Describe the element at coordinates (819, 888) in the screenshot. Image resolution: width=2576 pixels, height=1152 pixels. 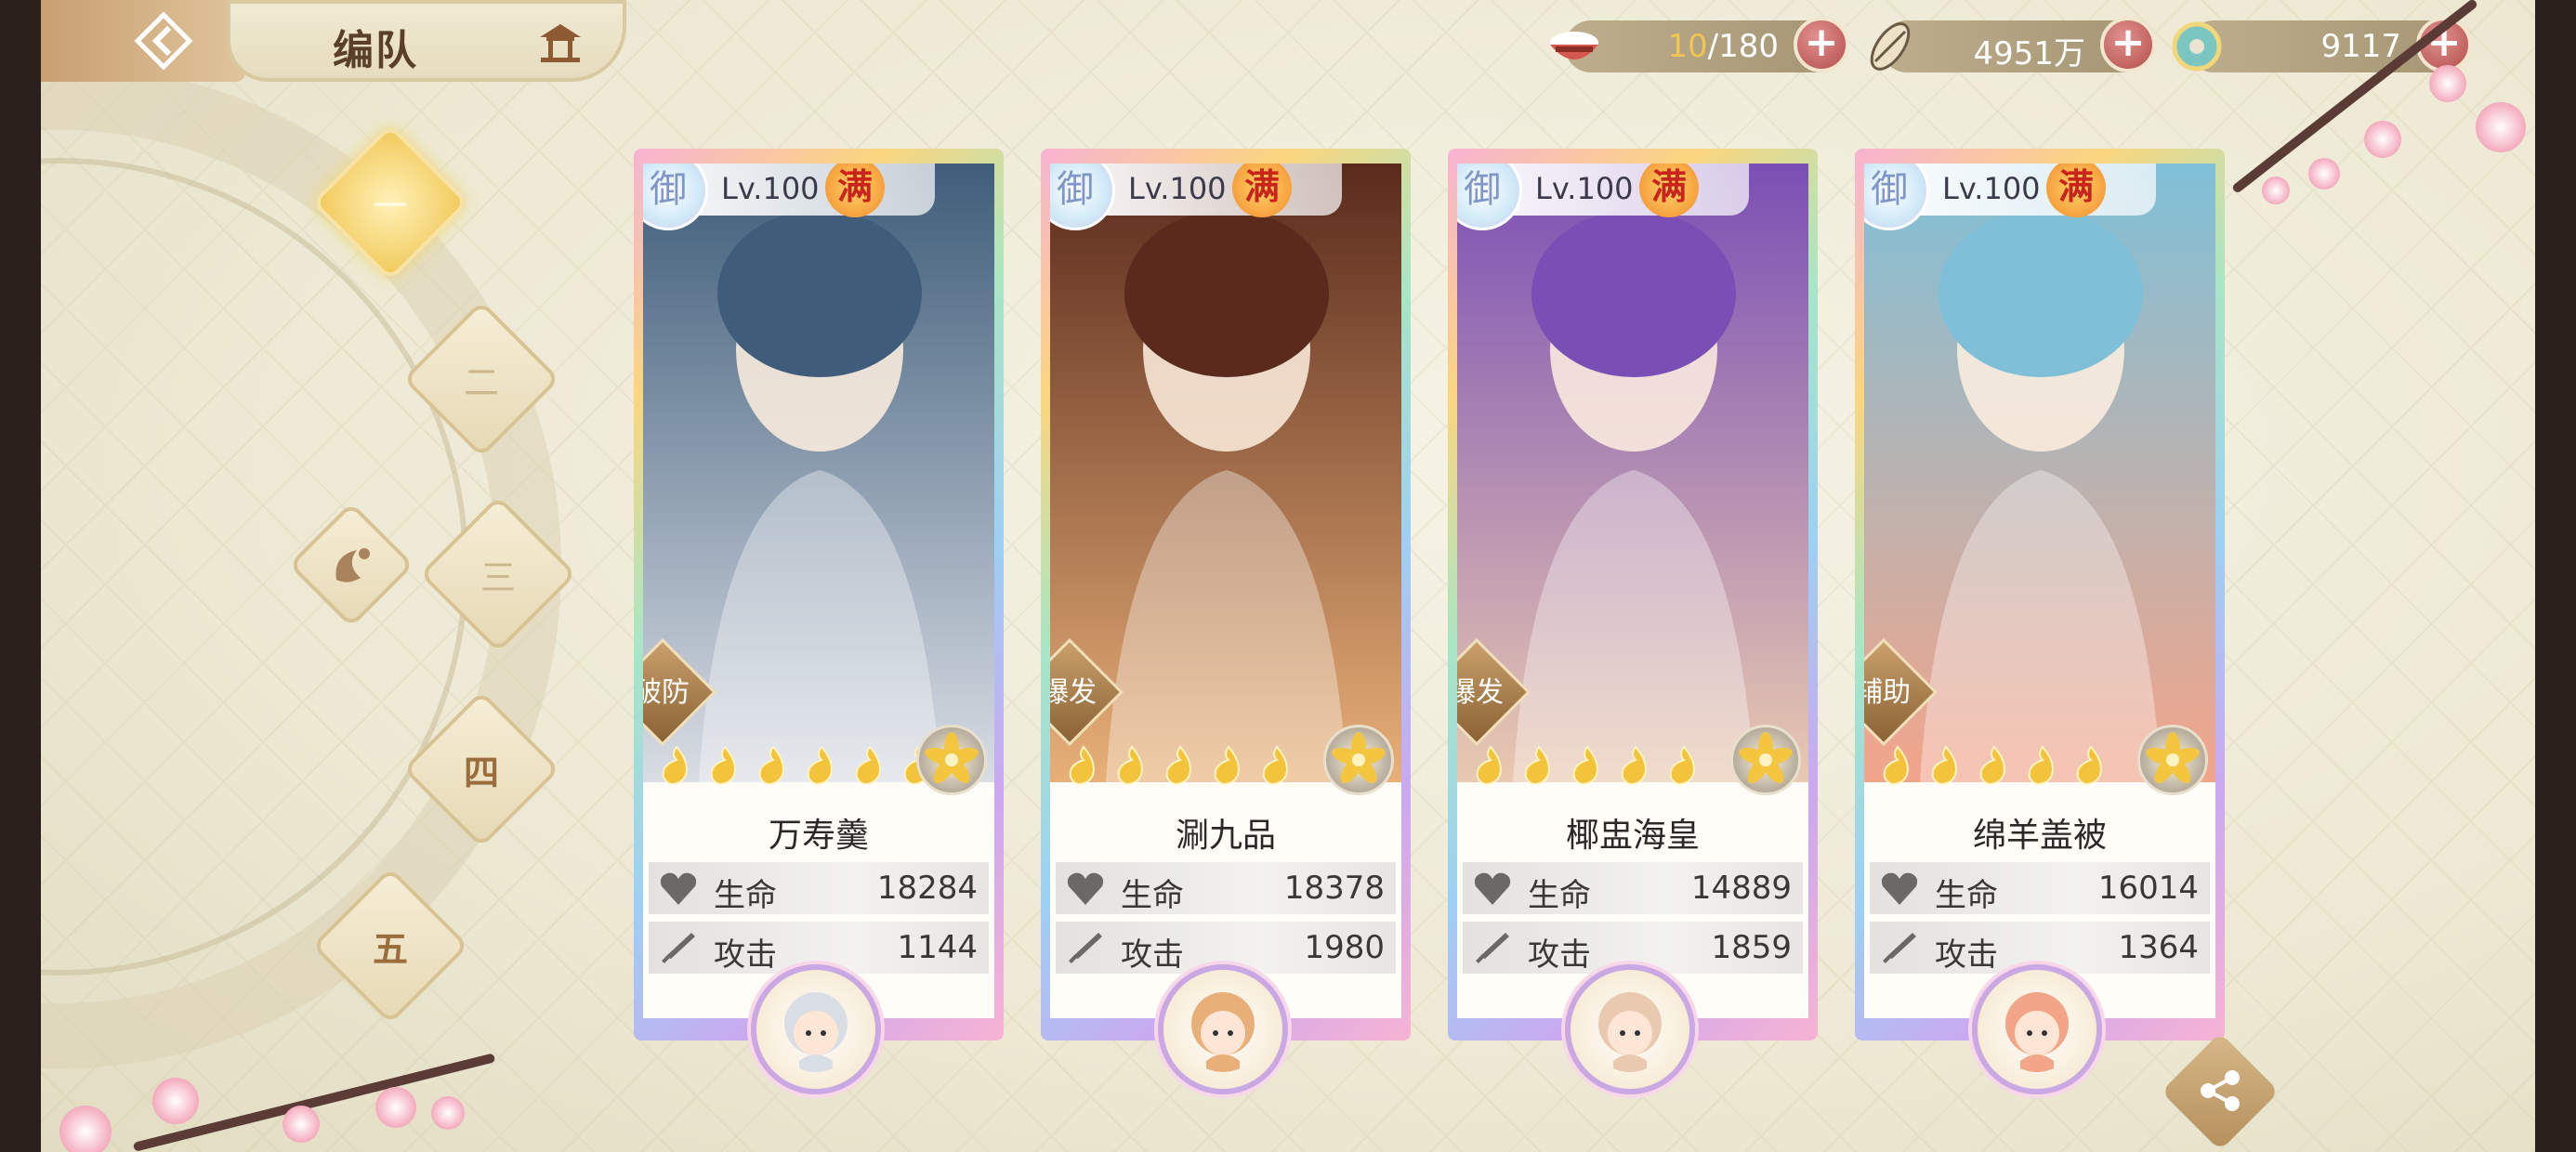
I see `hp-stat-row: 生命 18284` at that location.